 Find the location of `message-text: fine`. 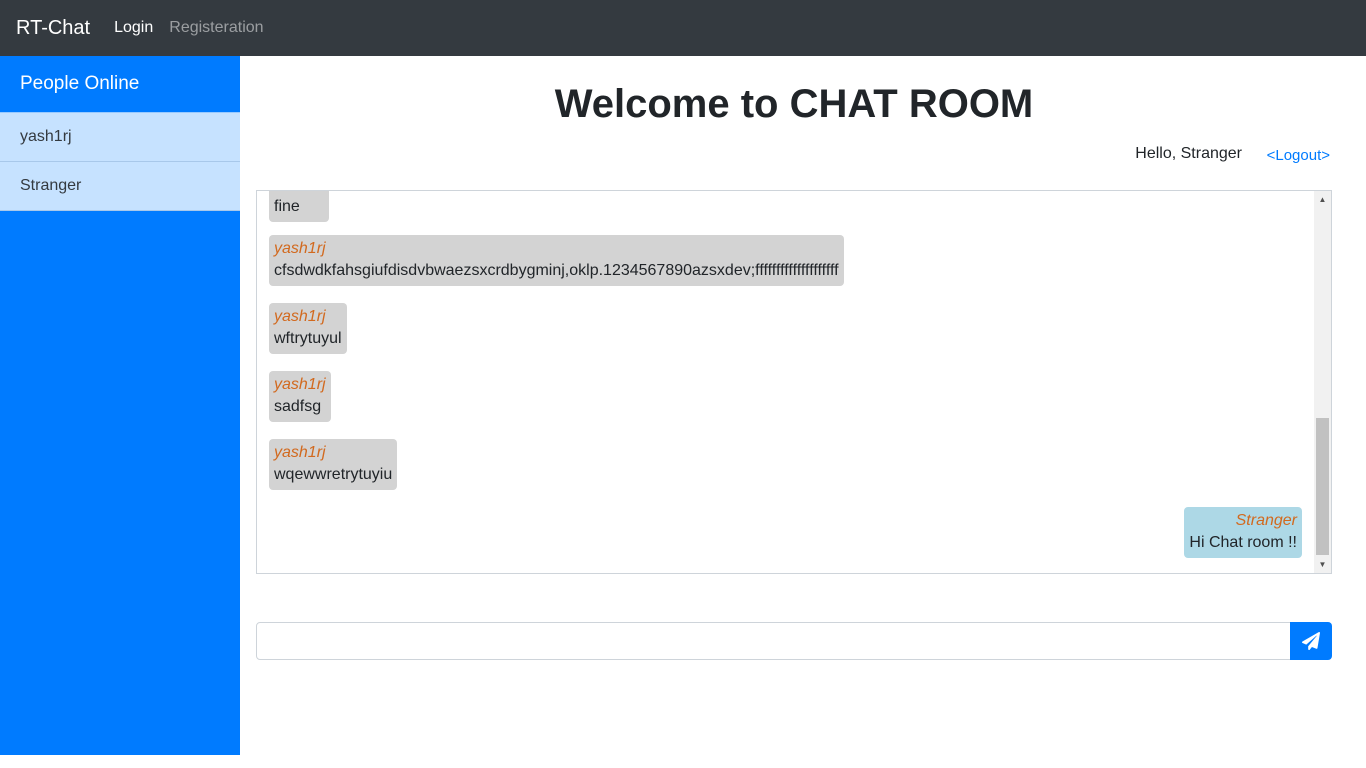

message-text: fine is located at coordinates (287, 206).